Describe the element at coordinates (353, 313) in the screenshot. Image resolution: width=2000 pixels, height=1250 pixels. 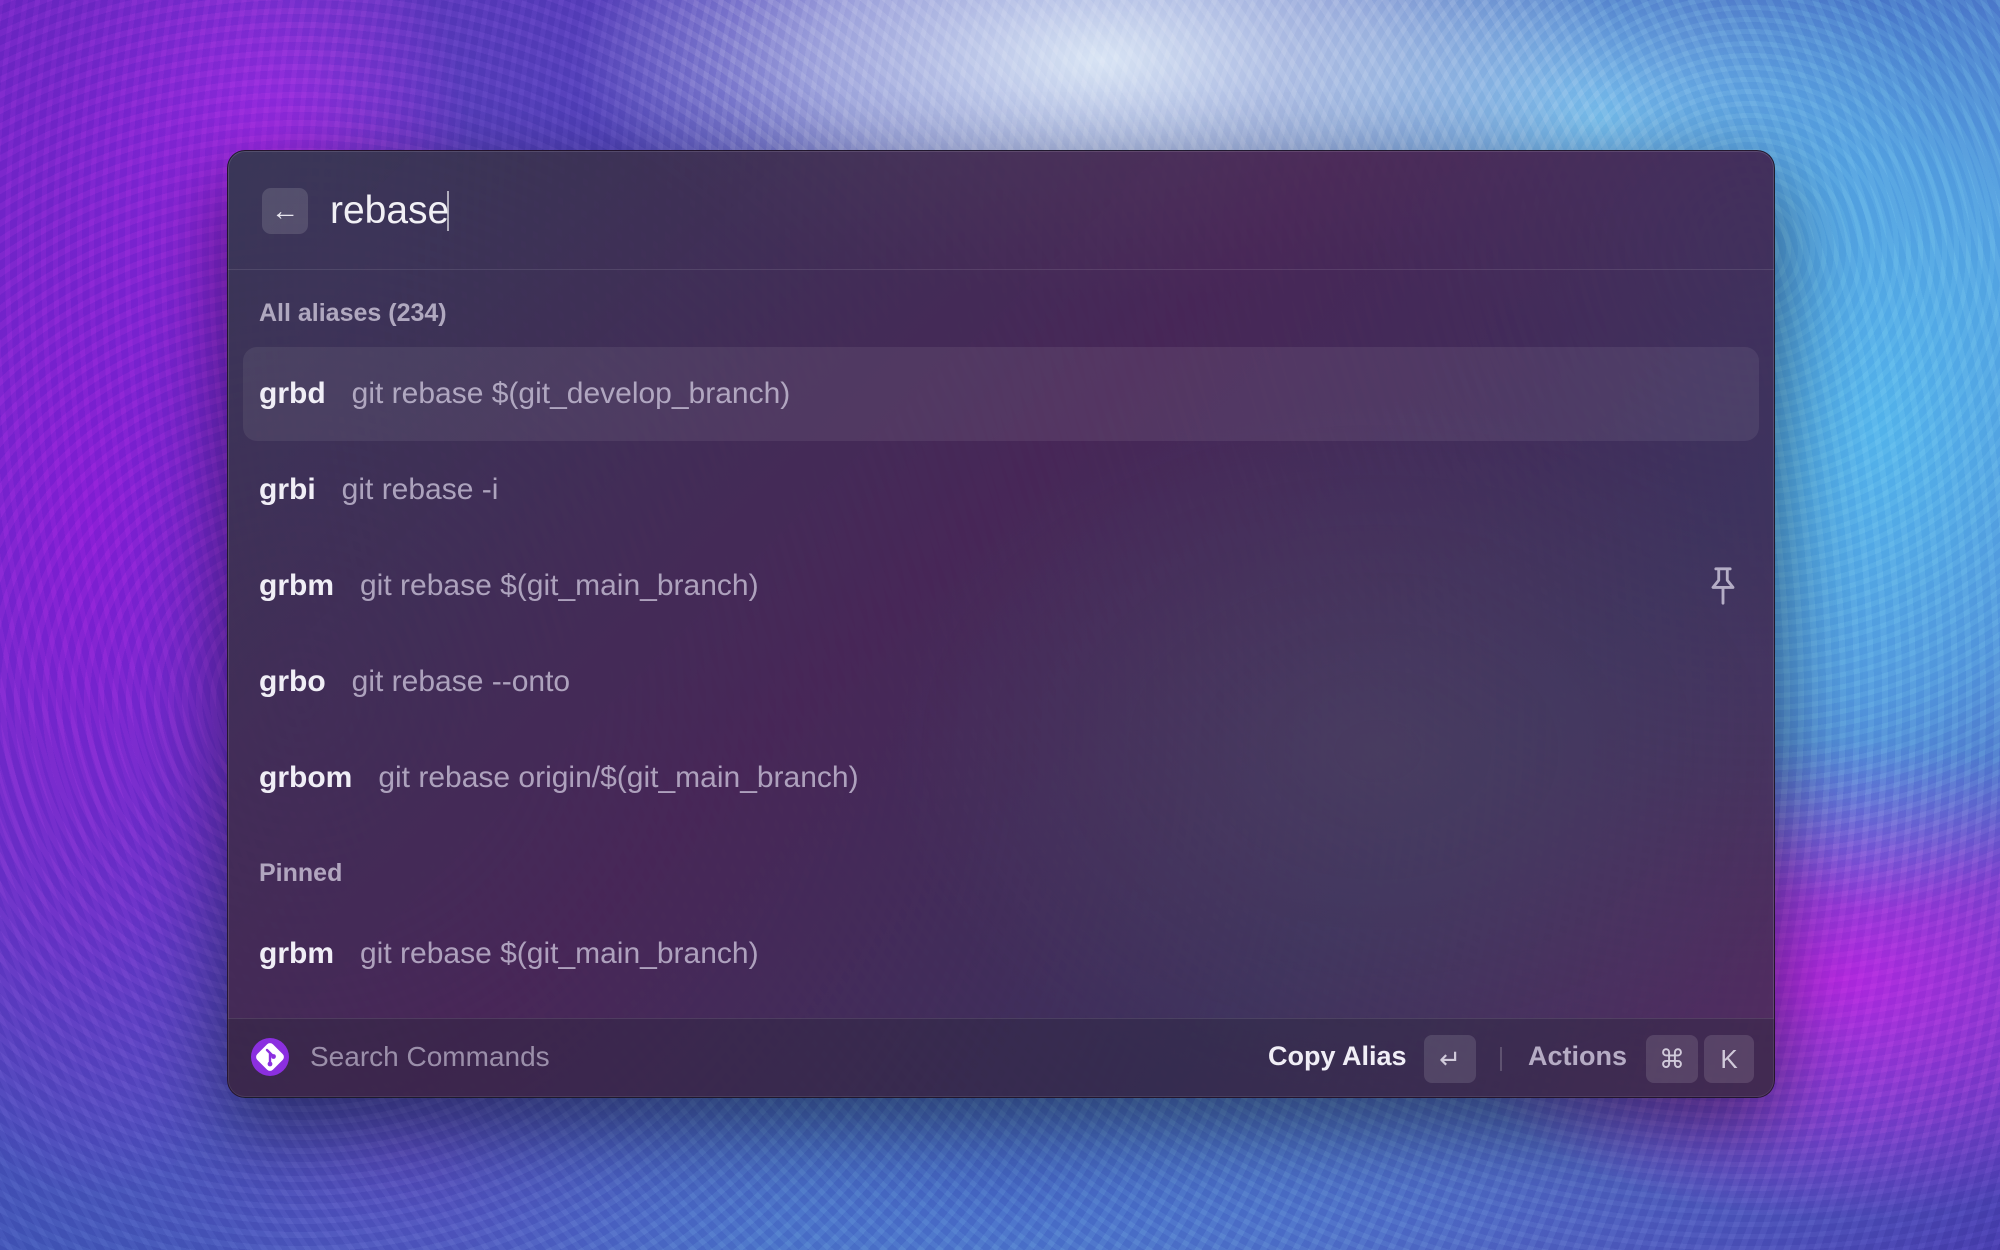
I see `section-header-all-aliases: All aliases (234)` at that location.